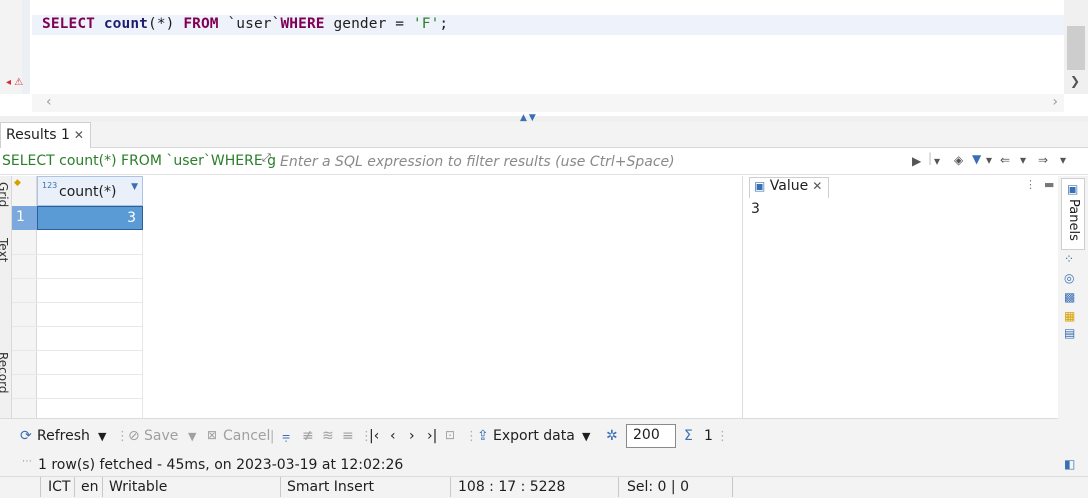  I want to click on cancel-icon: ⊠, so click(212, 435).